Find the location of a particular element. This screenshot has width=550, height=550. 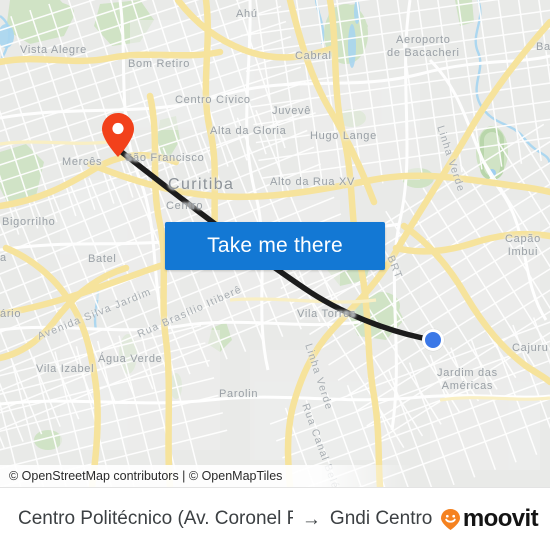

destination-pin-icon is located at coordinates (118, 135).